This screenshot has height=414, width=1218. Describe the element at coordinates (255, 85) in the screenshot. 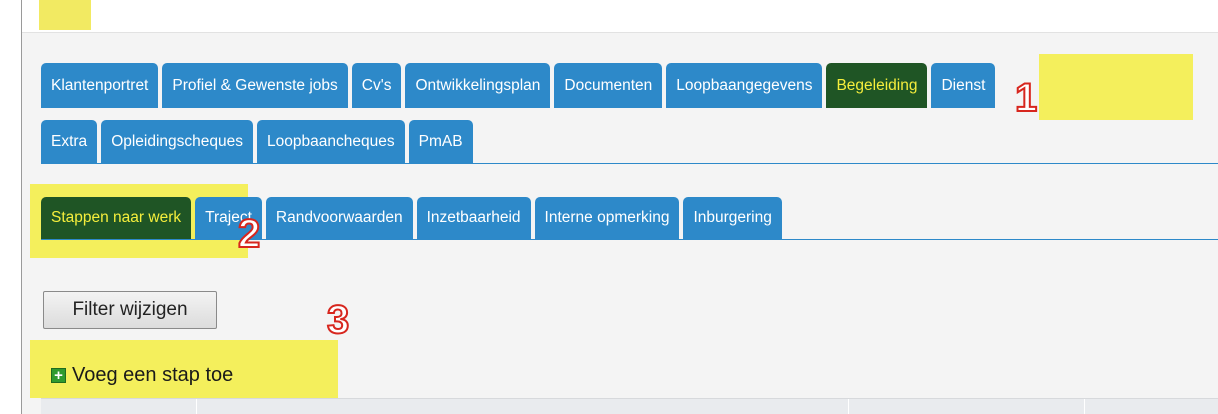

I see `tab-profiel-gewenste-jobs: Profiel & Gewenste jobs` at that location.